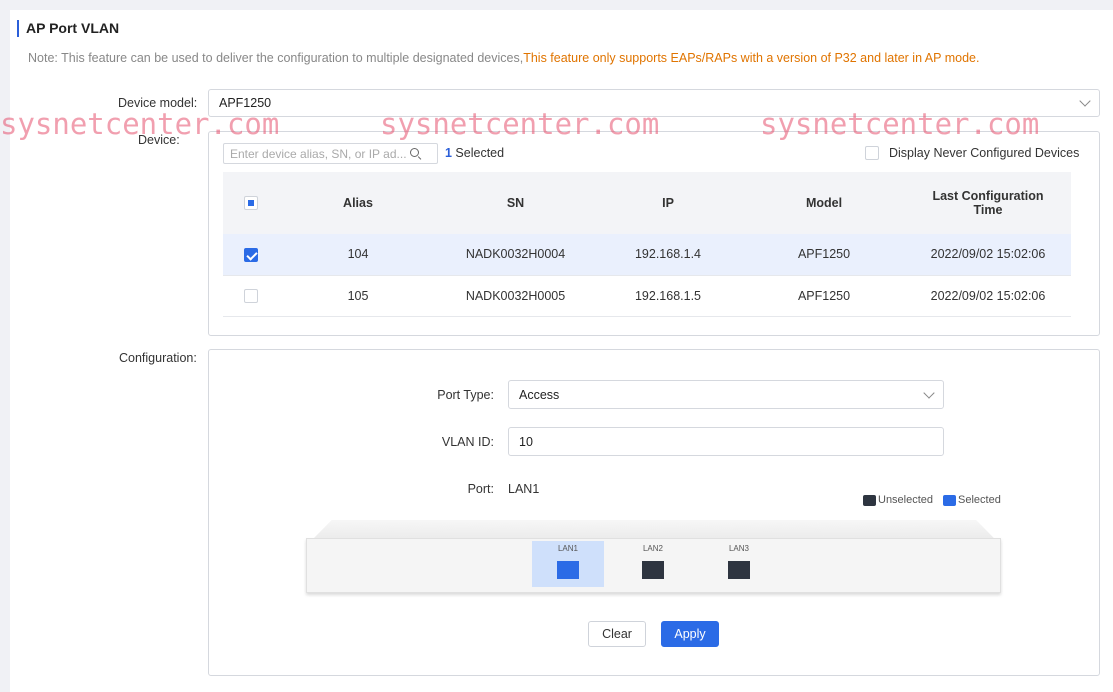 The height and width of the screenshot is (692, 1113). I want to click on cell-alias: 105, so click(358, 296).